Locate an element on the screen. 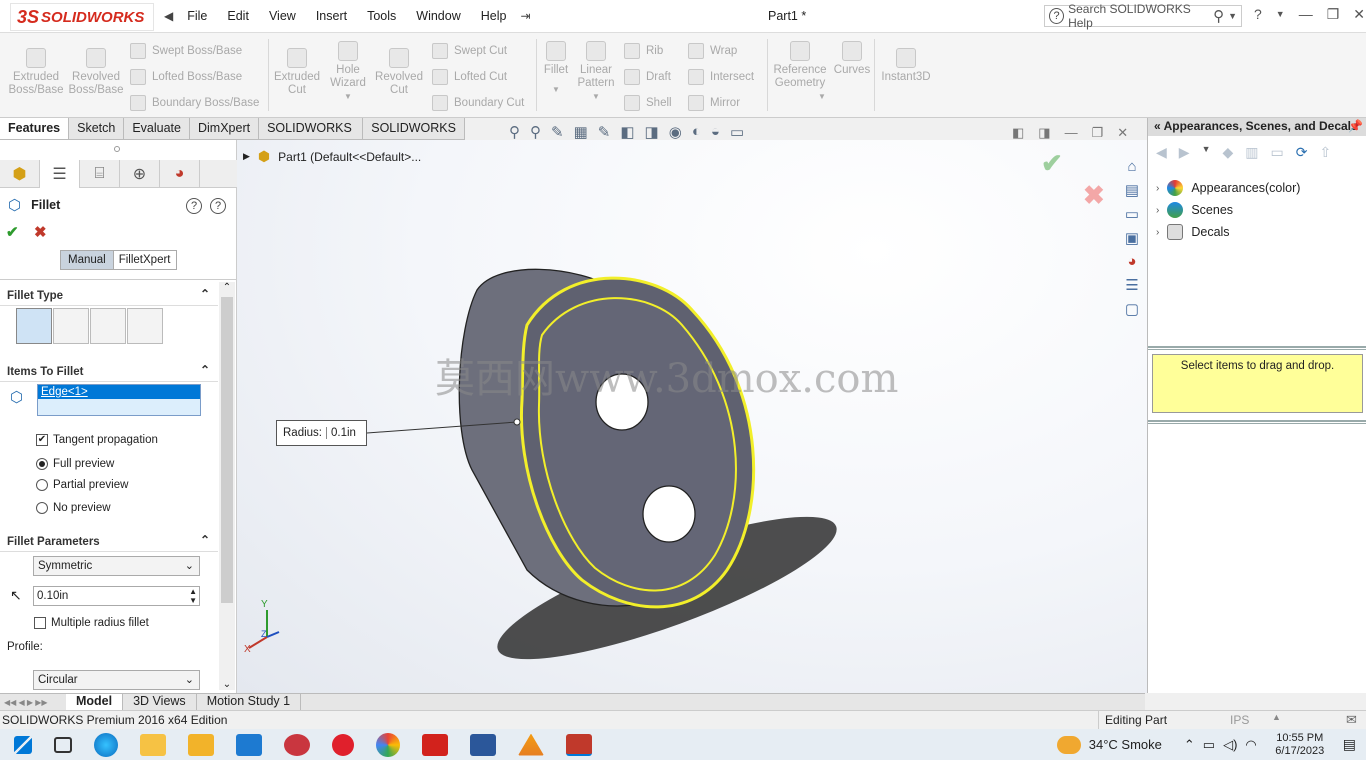  revolved-boss-button: Revolved Boss/Base is located at coordinates (96, 72).